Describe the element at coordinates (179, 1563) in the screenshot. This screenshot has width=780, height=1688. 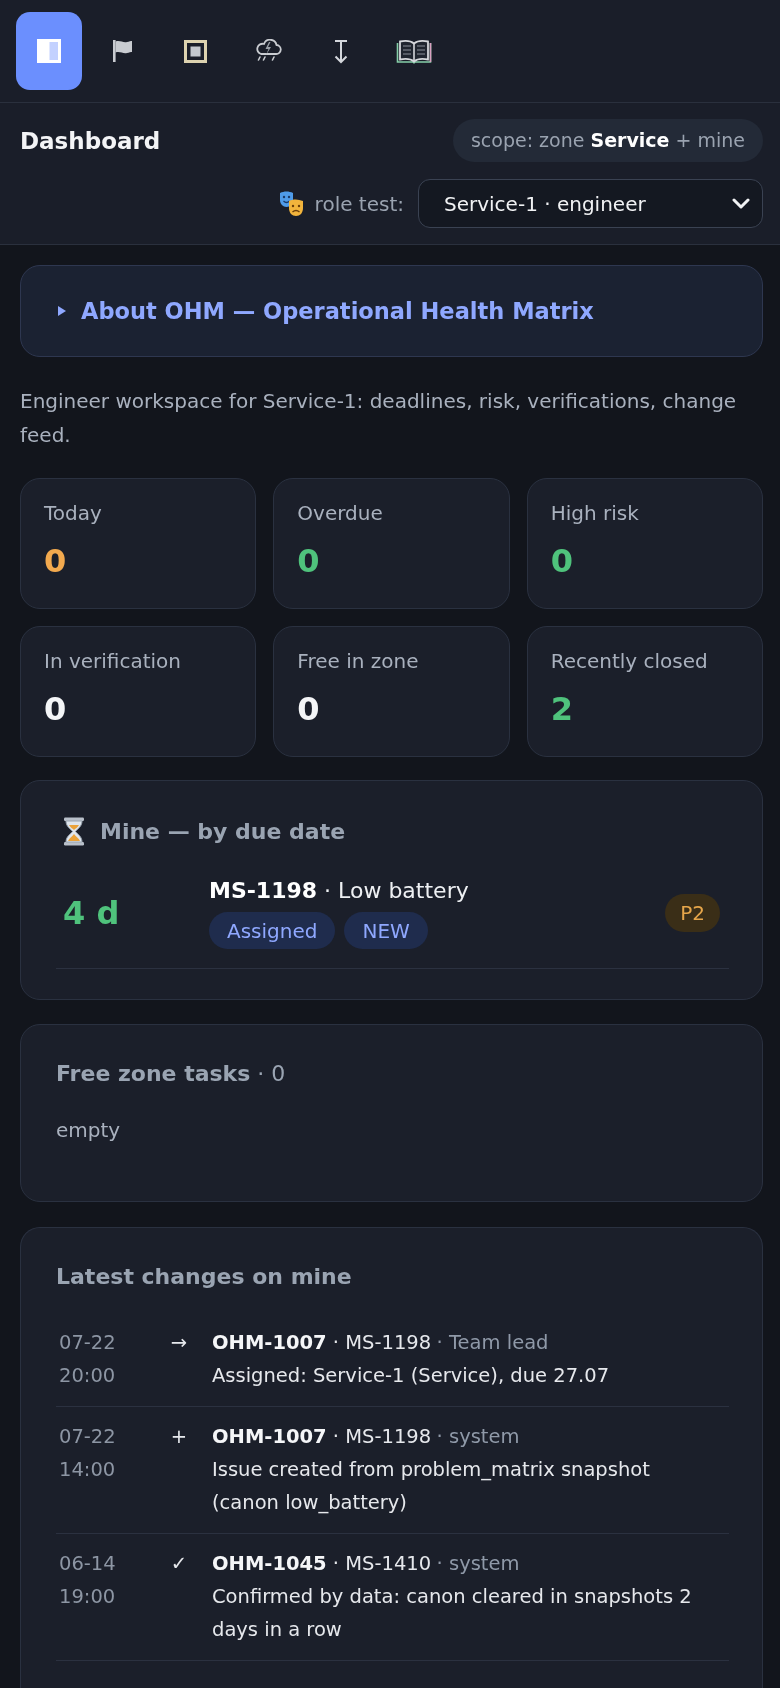
I see `change-type-symbol: ✓` at that location.